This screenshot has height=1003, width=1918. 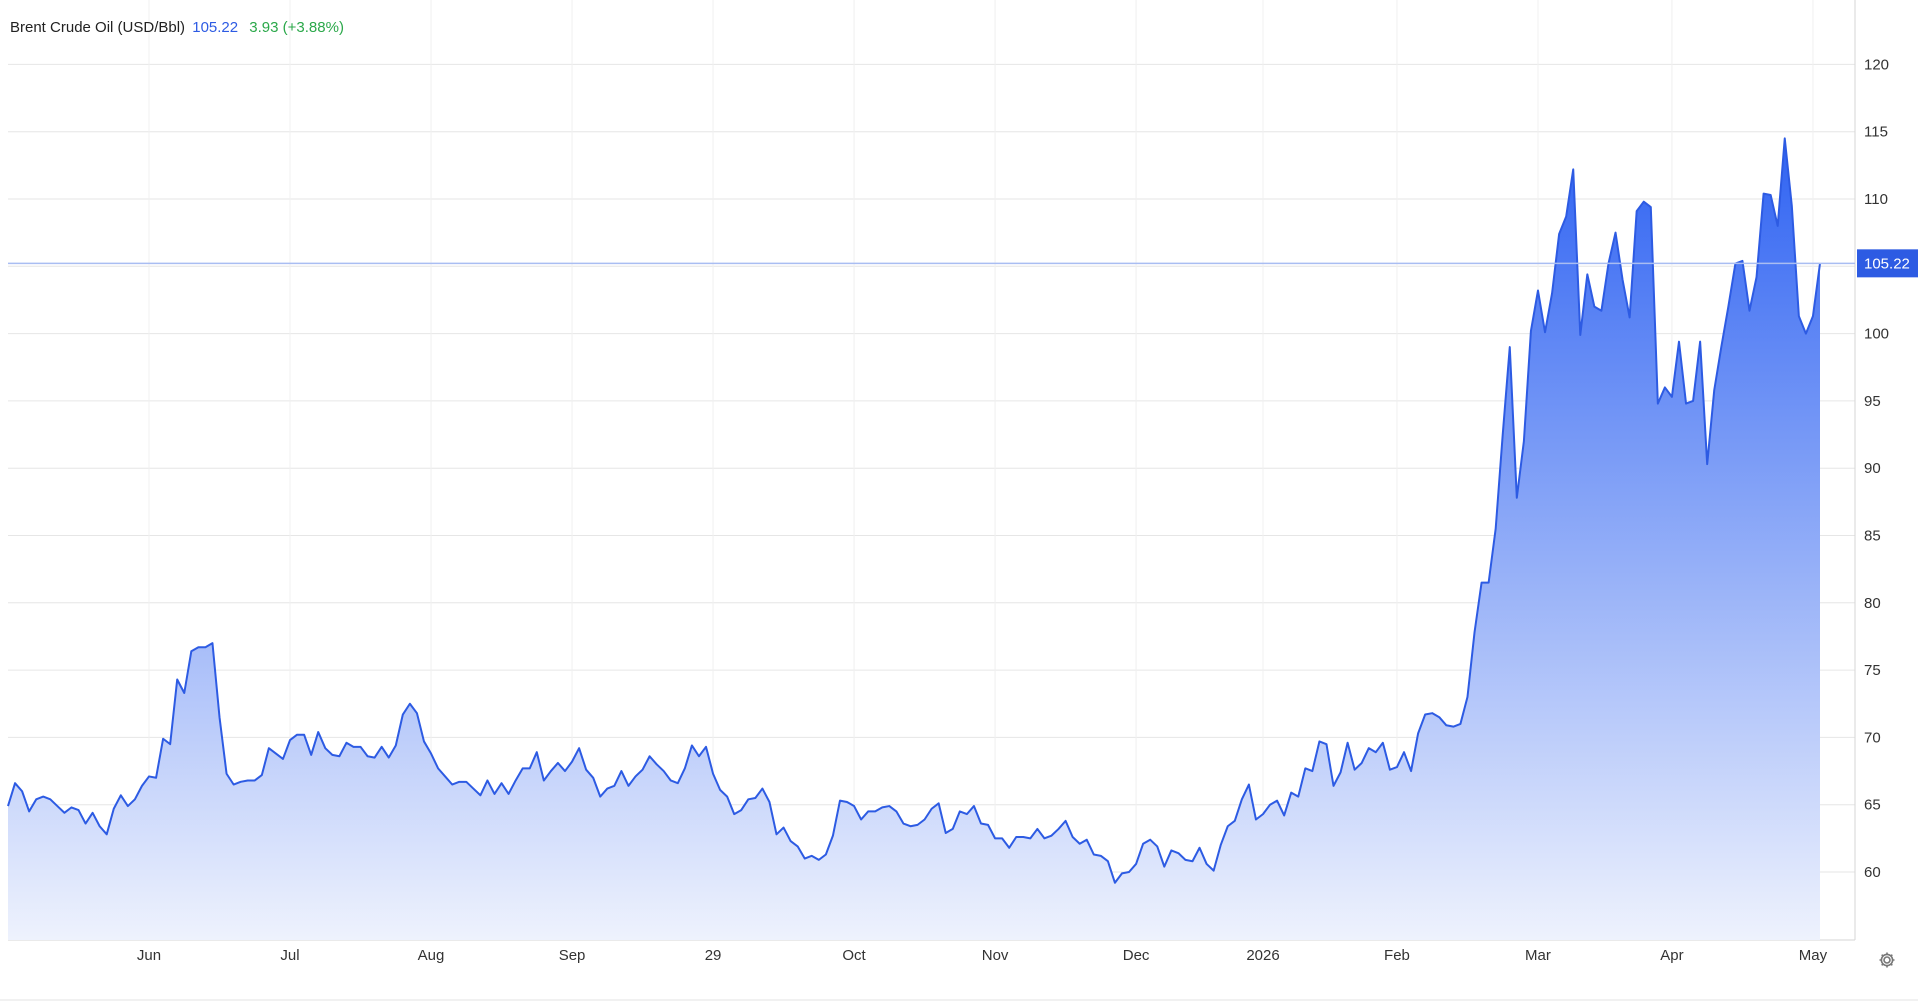 I want to click on y-tick-label: 120, so click(x=1876, y=64).